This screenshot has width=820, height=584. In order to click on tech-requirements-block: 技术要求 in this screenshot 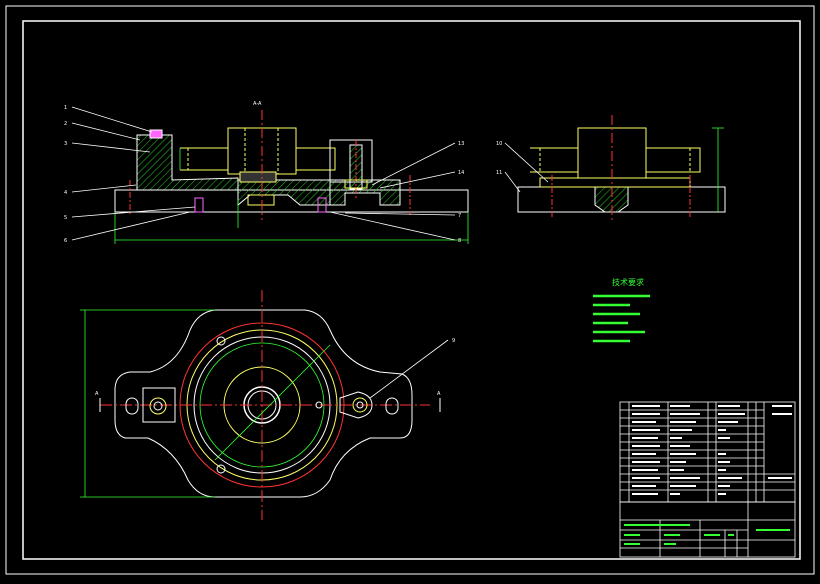, I will do `click(621, 310)`.